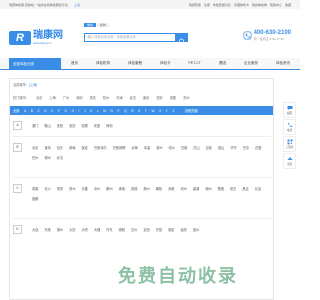 The height and width of the screenshot is (300, 320). I want to click on search-tab-checkup: 体检, so click(90, 25).